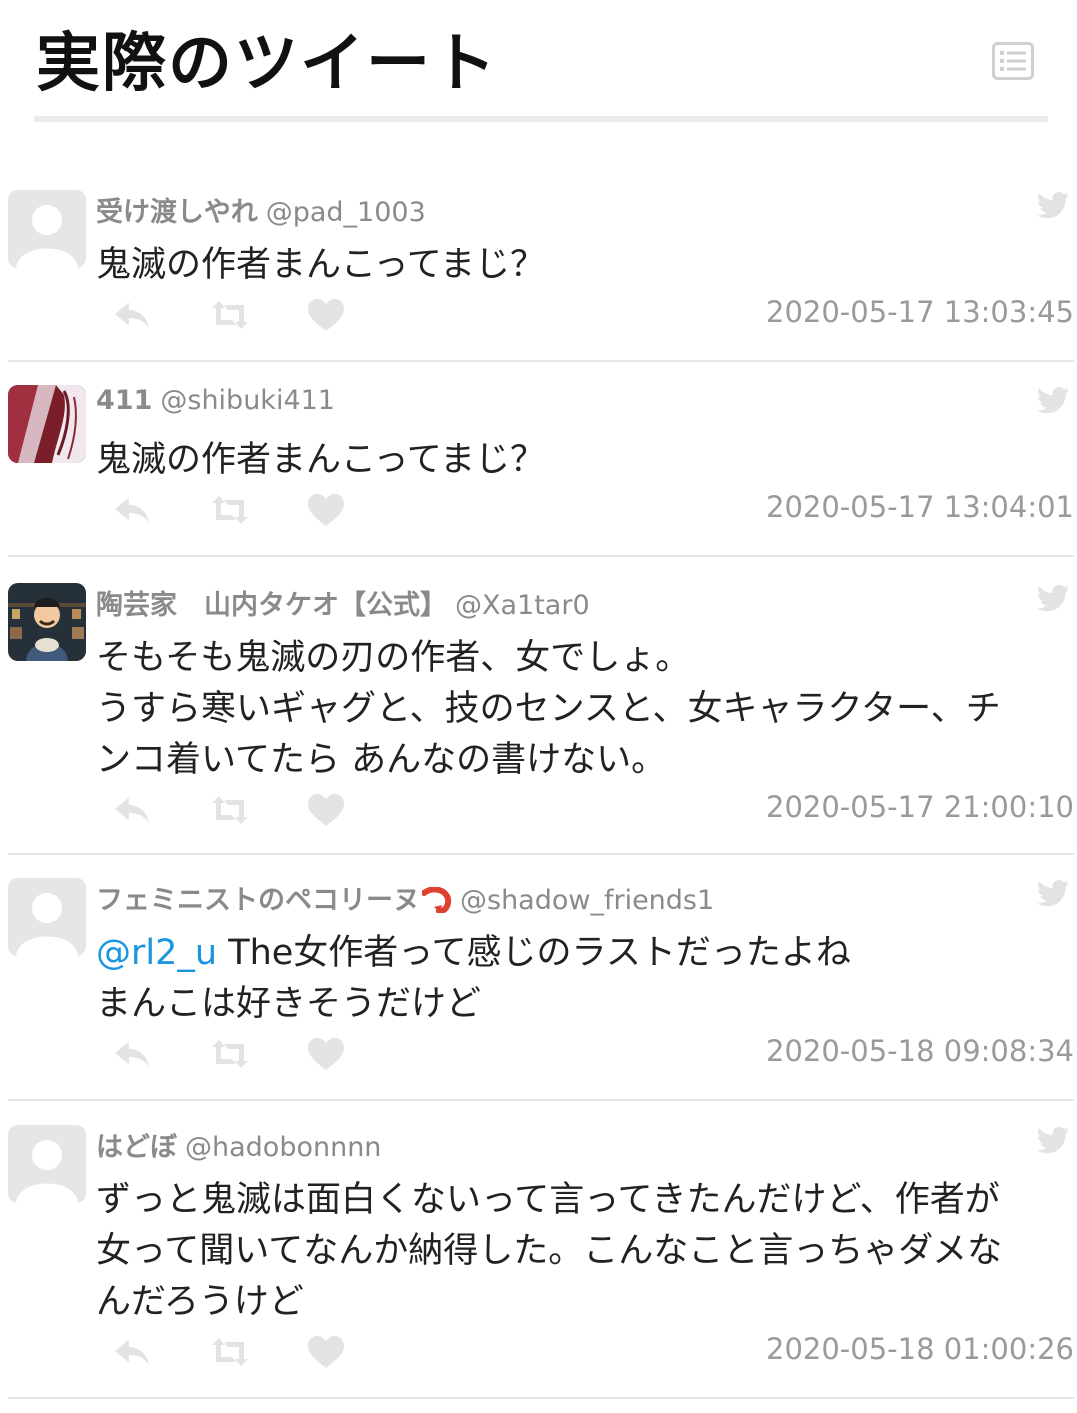 The width and height of the screenshot is (1077, 1413). What do you see at coordinates (1013, 61) in the screenshot?
I see `list-icon` at bounding box center [1013, 61].